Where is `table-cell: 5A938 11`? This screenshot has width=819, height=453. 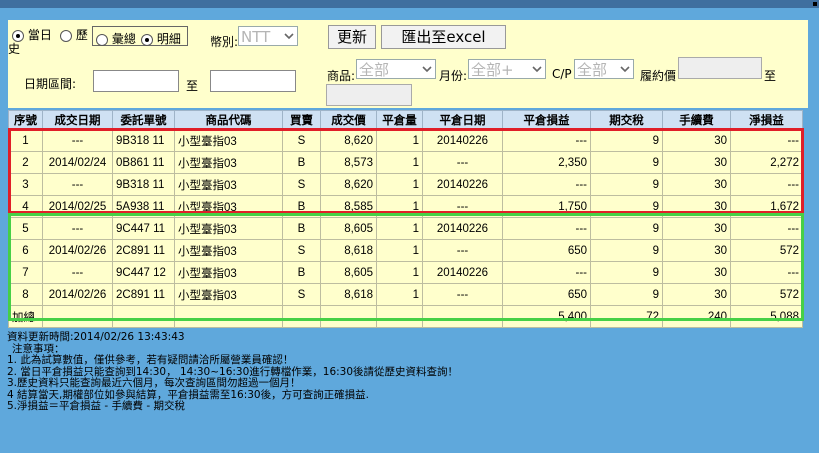 table-cell: 5A938 11 is located at coordinates (143, 206).